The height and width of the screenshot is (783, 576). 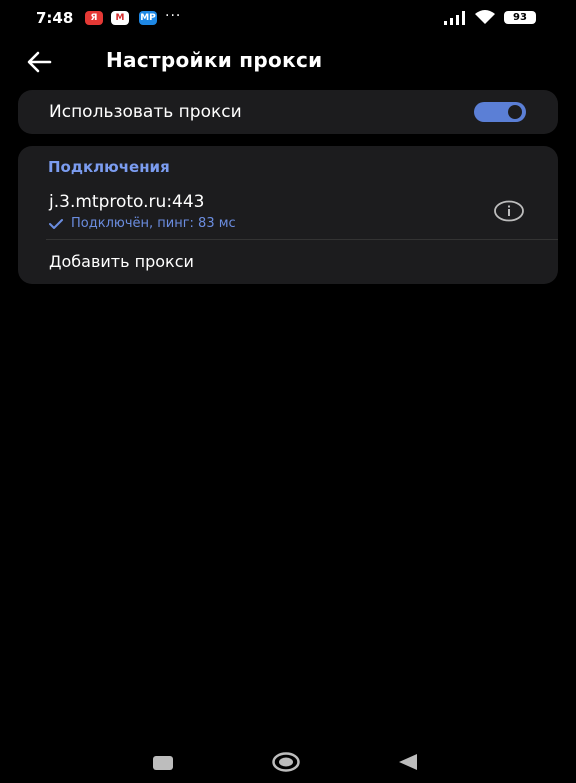 I want to click on more-notifications-icon: ···, so click(x=173, y=16).